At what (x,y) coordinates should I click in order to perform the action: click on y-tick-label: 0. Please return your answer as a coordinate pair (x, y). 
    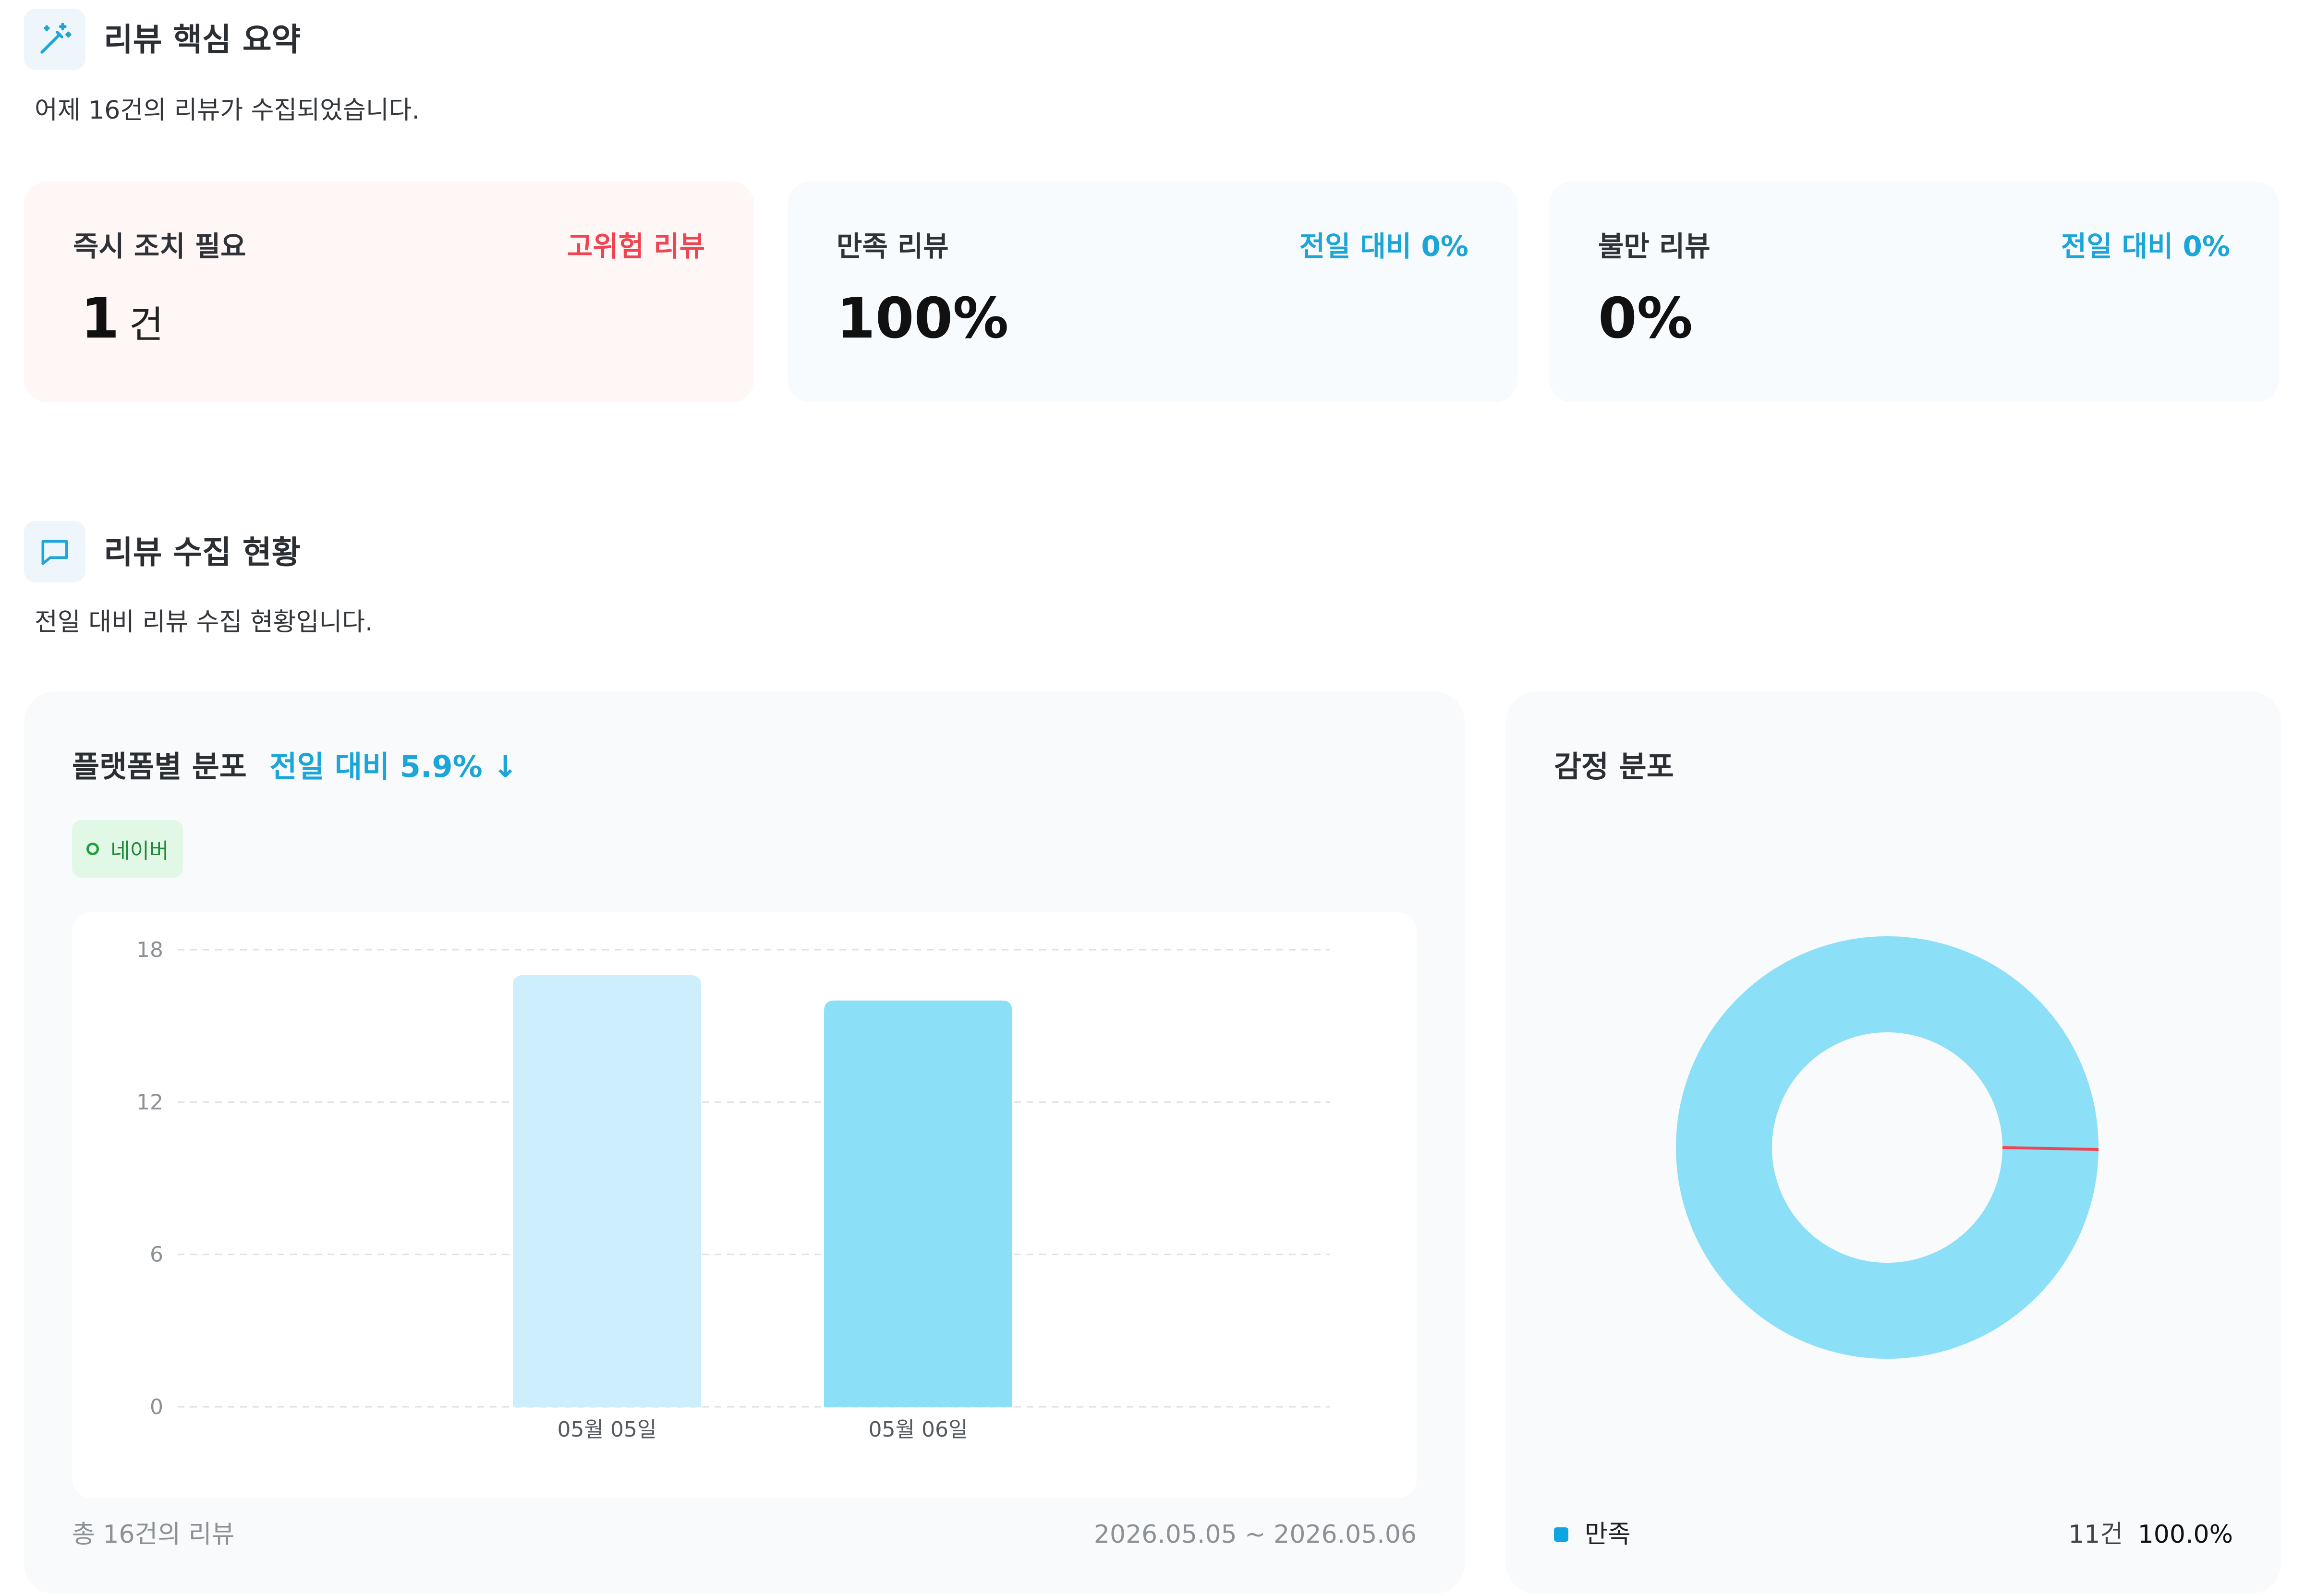
    Looking at the image, I should click on (156, 1407).